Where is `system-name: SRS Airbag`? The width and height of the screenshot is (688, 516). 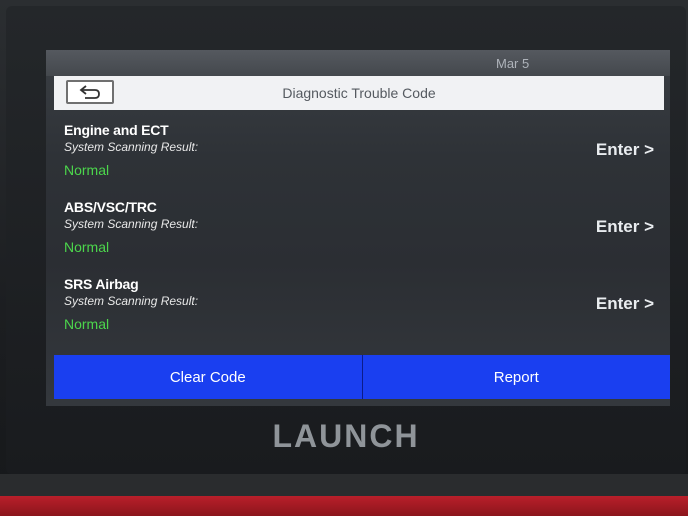 system-name: SRS Airbag is located at coordinates (101, 284).